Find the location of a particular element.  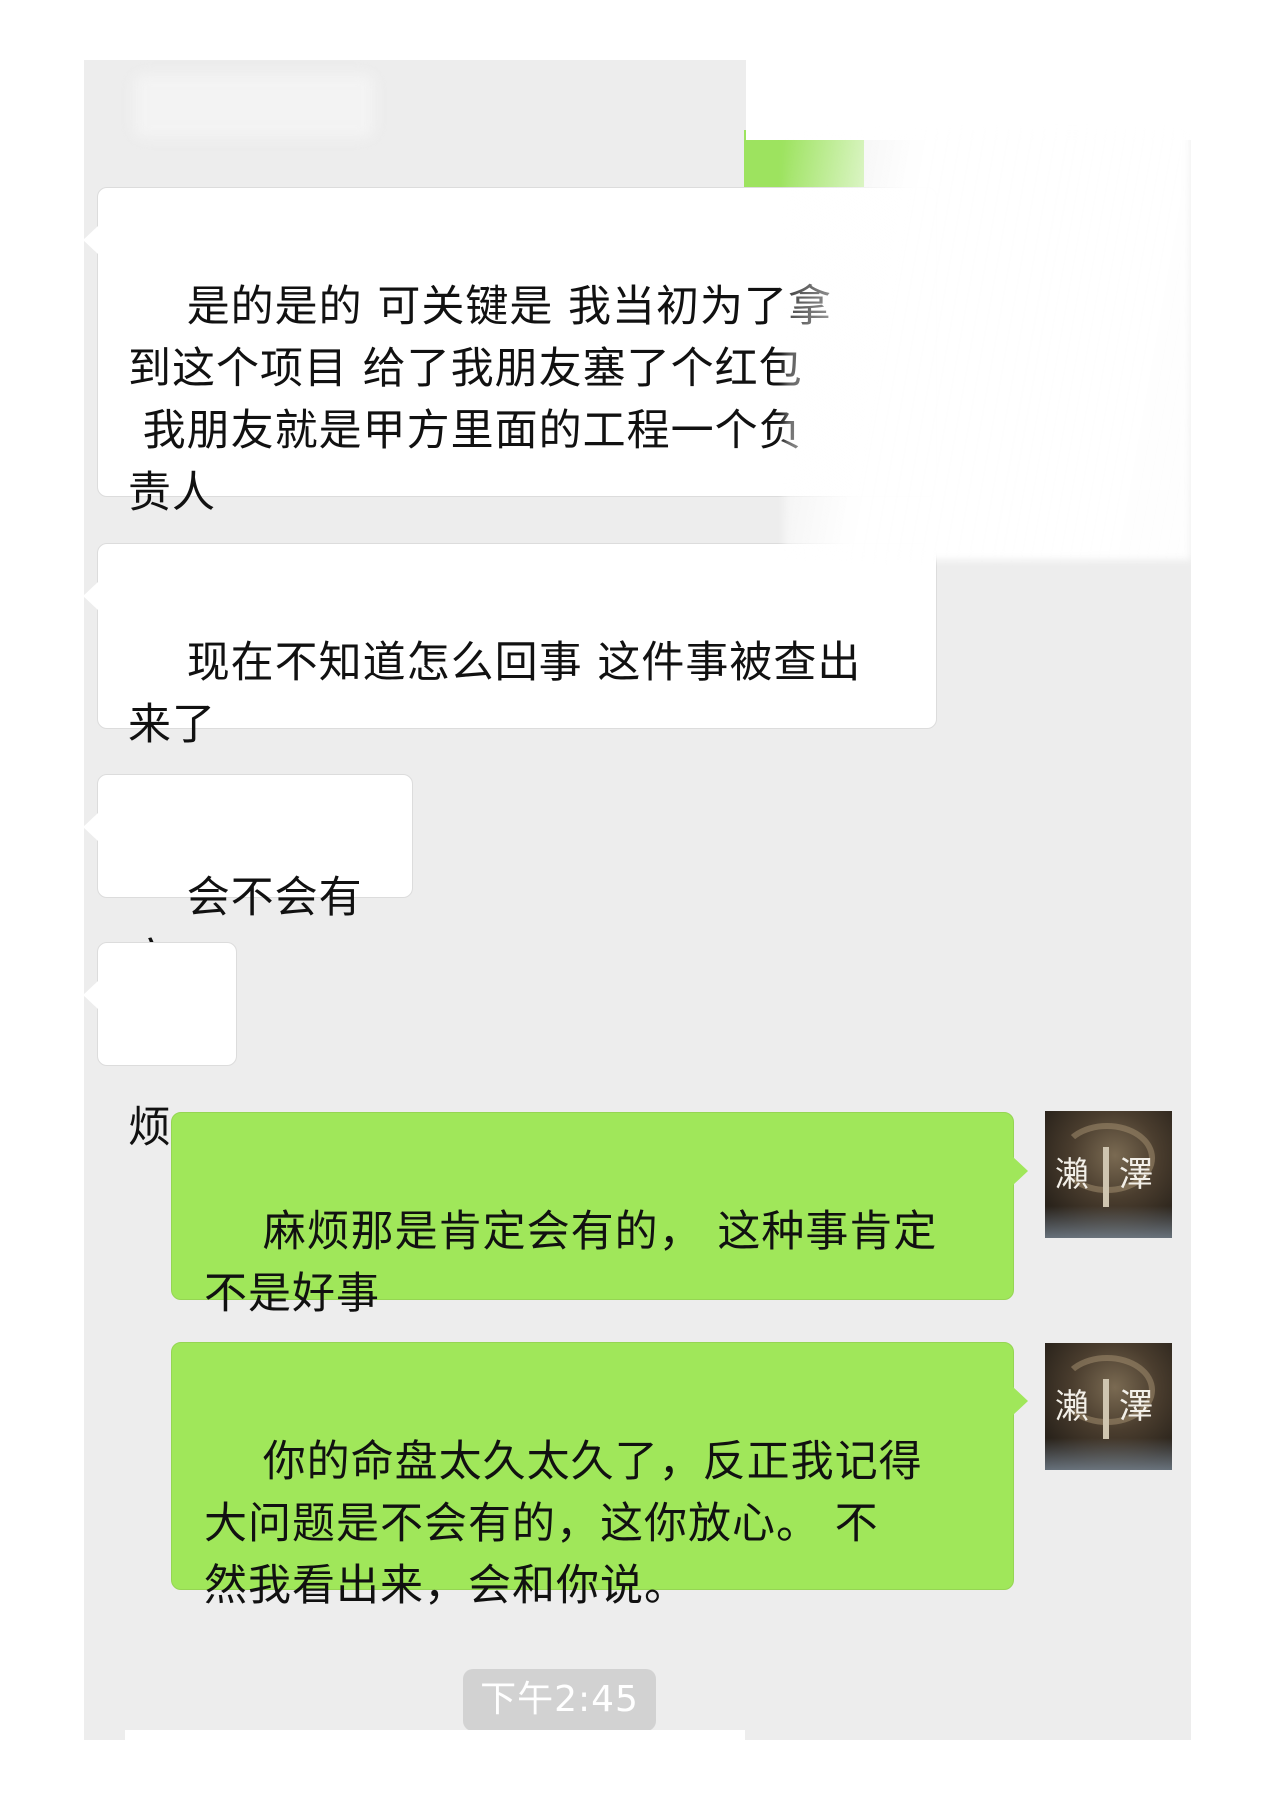

input-bar-edge is located at coordinates (435, 1735).